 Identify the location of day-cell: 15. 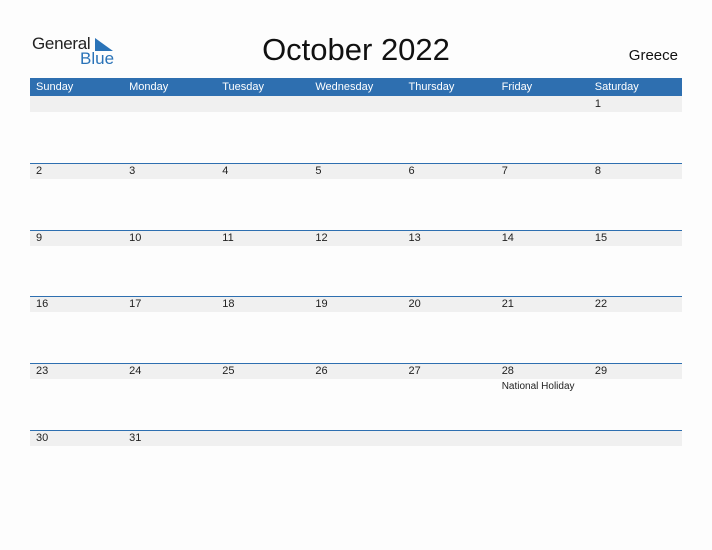
(635, 263).